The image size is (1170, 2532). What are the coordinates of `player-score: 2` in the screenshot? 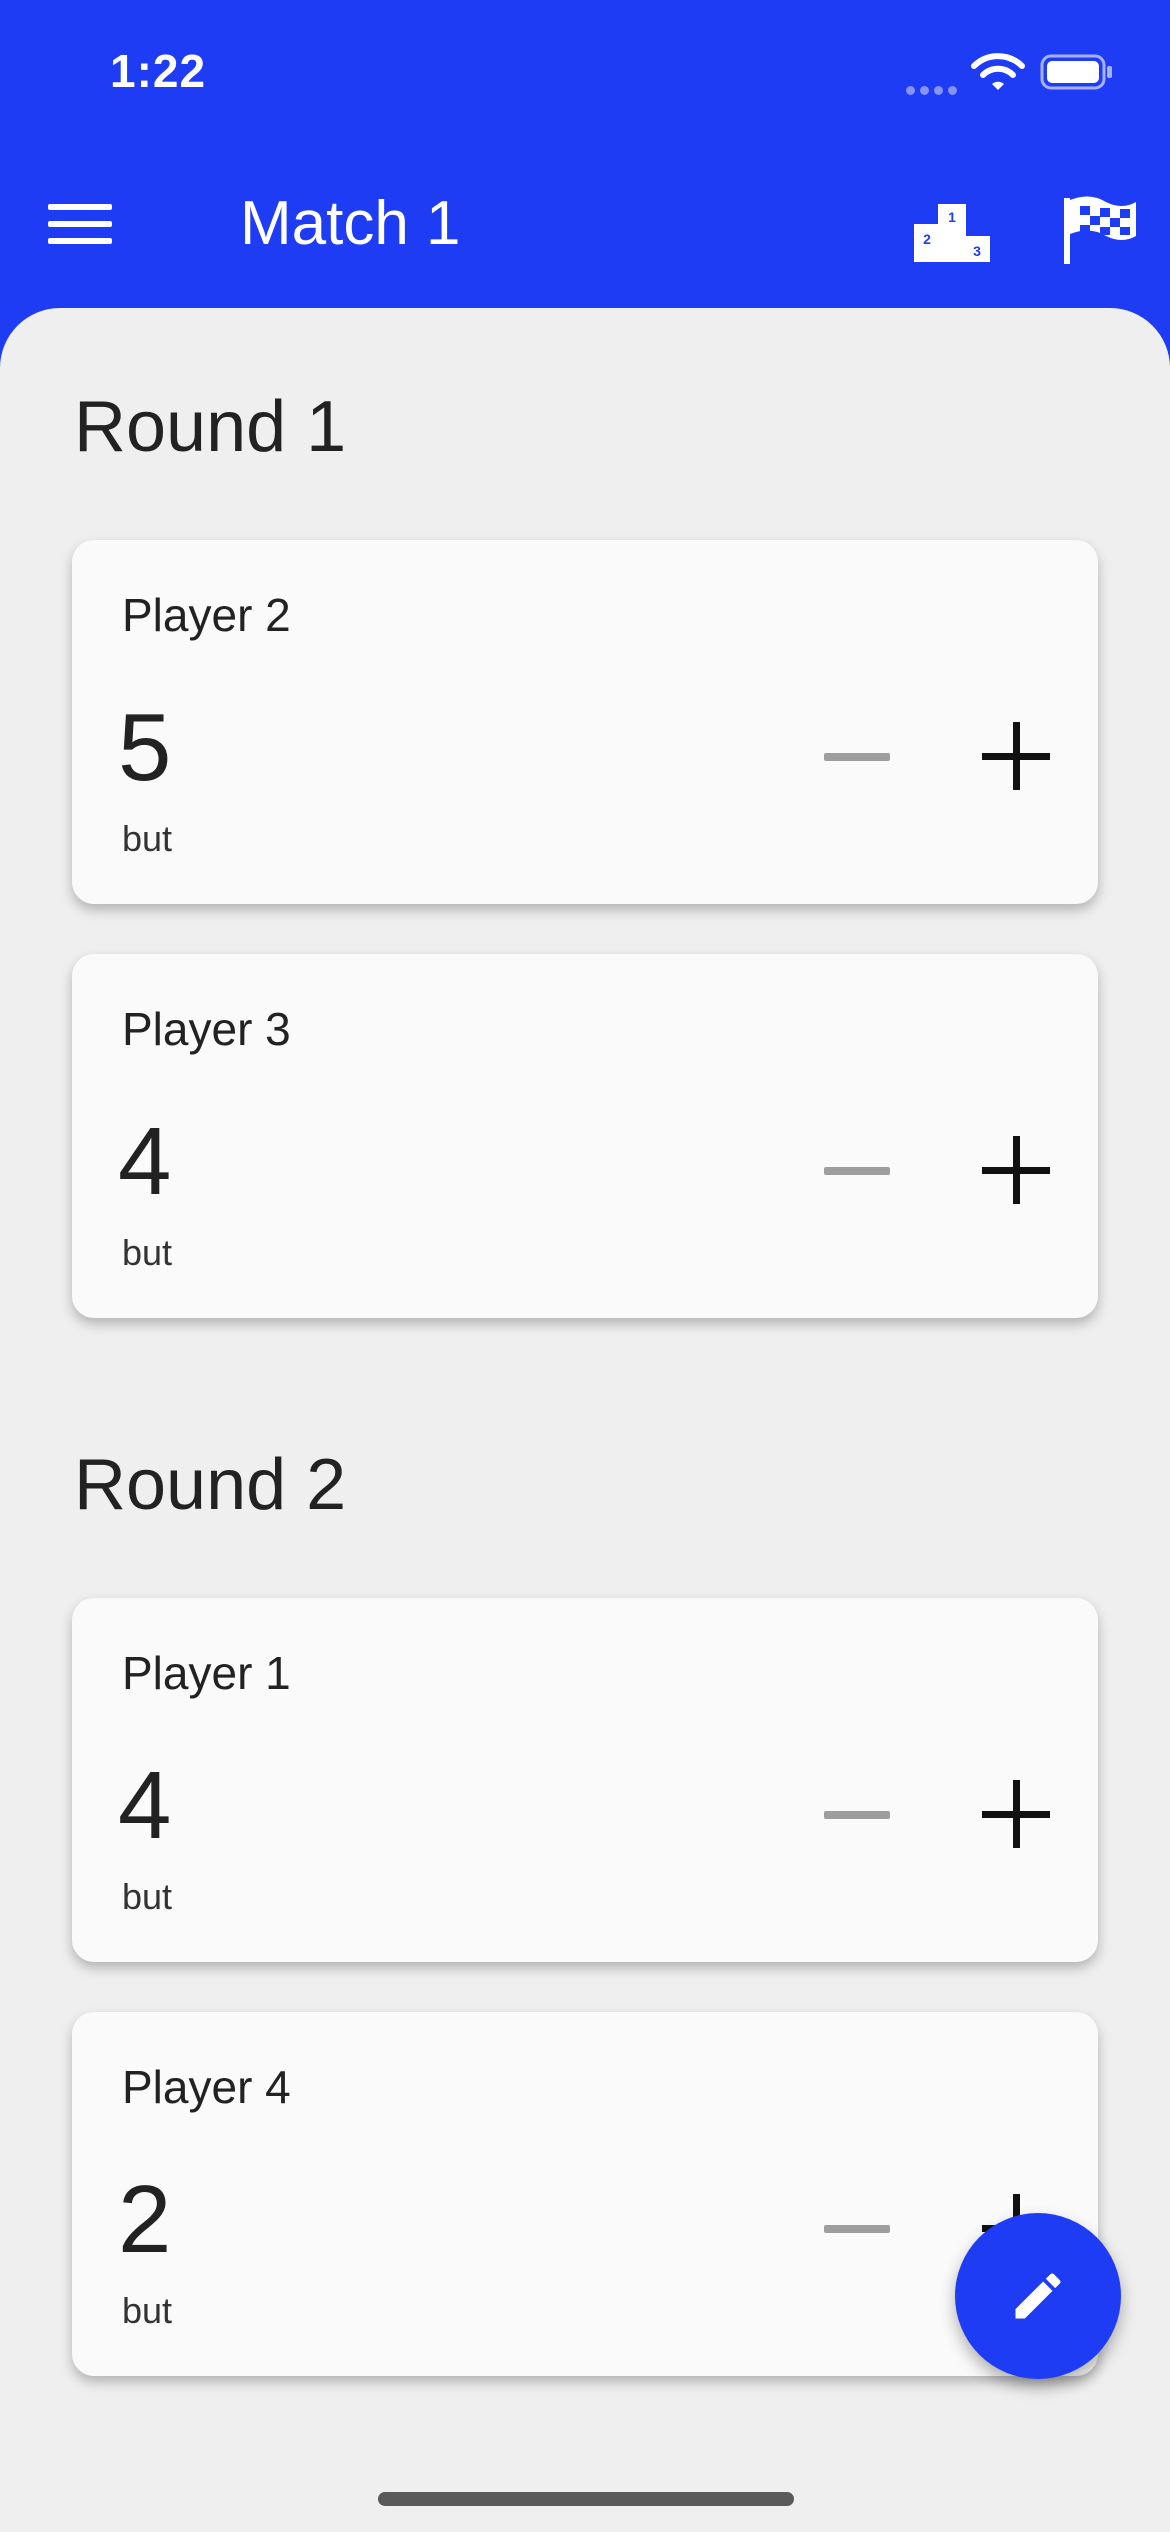 It's located at (145, 2219).